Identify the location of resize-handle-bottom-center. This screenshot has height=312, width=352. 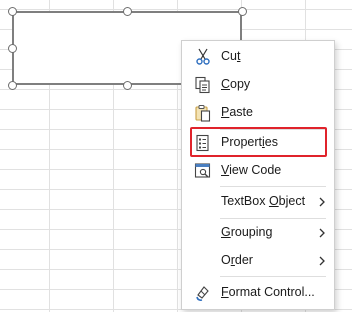
(127, 85).